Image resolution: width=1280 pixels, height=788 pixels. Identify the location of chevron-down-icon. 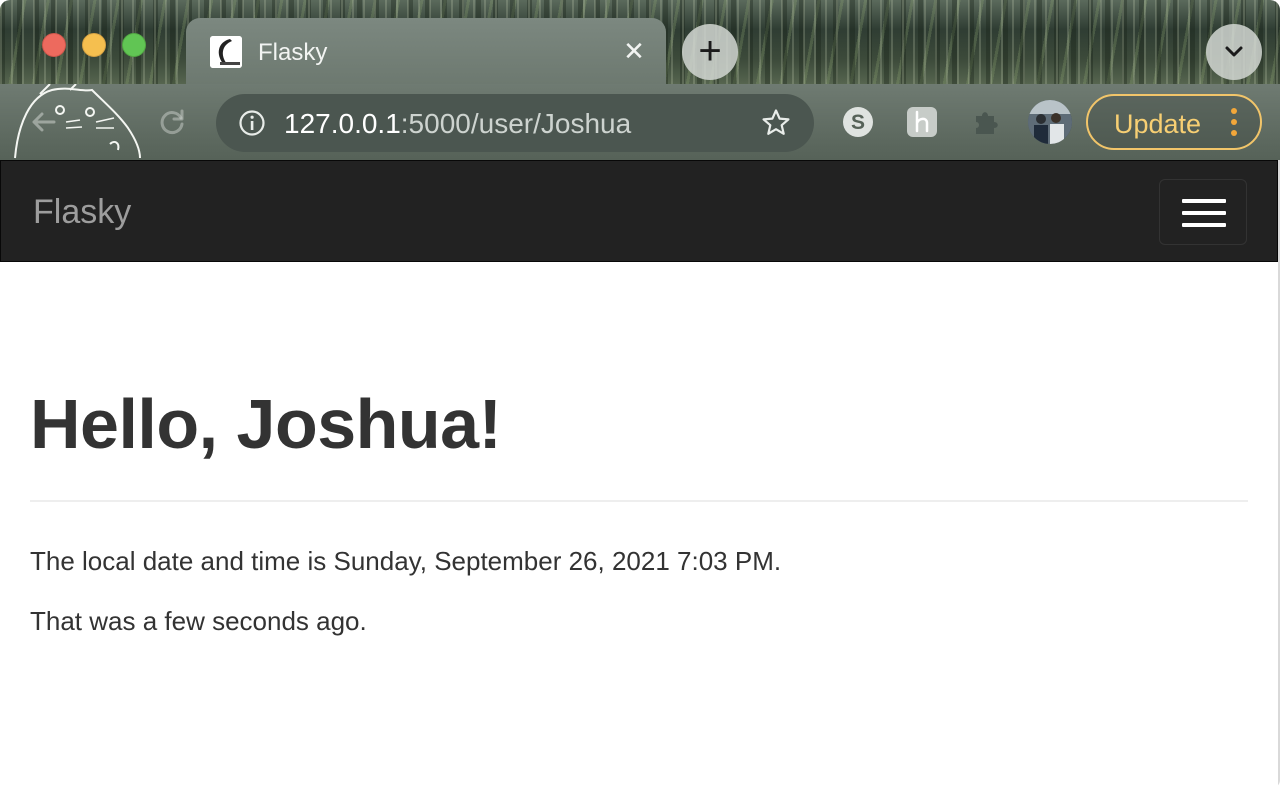
(1234, 51).